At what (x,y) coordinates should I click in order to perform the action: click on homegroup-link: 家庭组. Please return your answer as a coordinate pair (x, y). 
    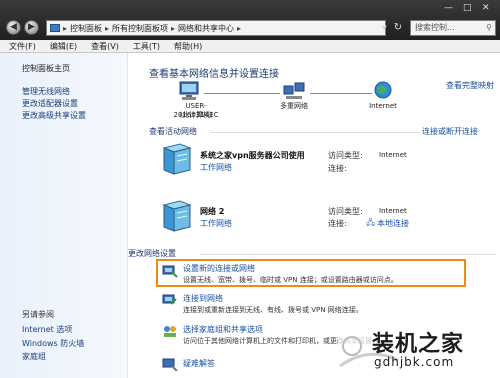
    Looking at the image, I should click on (34, 356).